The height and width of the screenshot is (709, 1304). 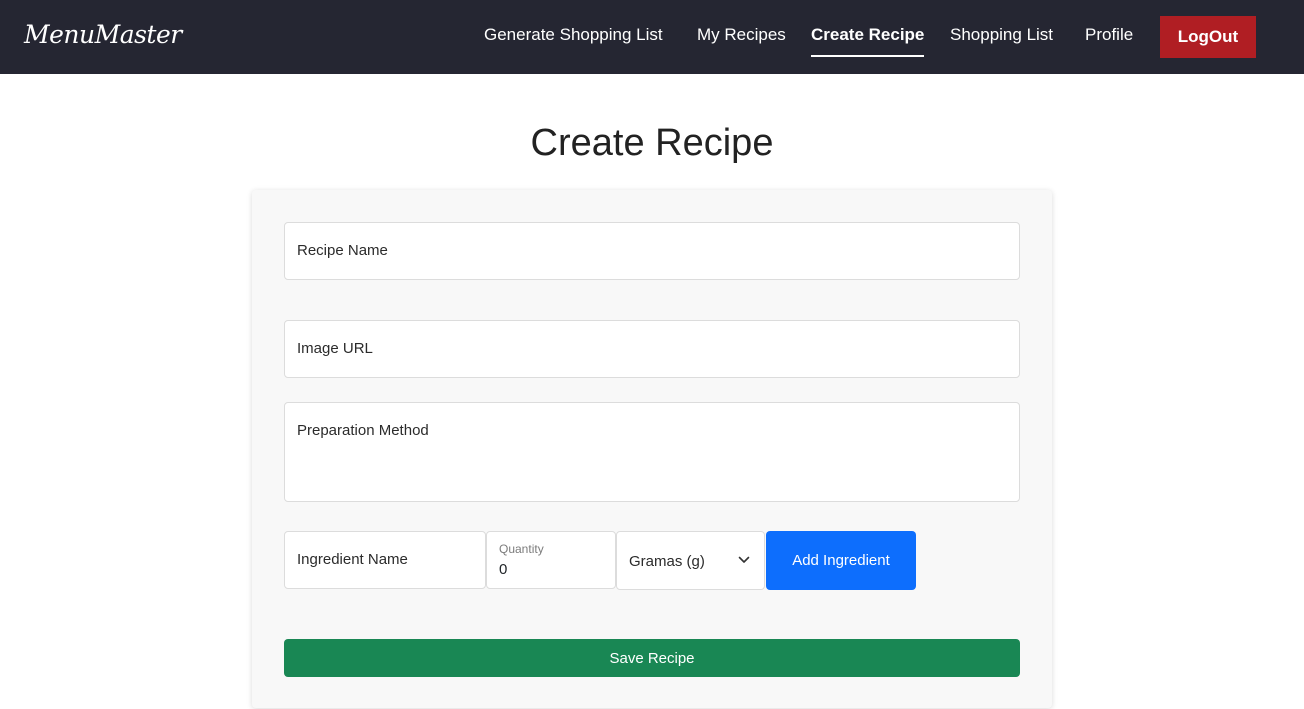 What do you see at coordinates (573, 35) in the screenshot?
I see `nav-link-generate-shopping-list: Generate Shopping List` at bounding box center [573, 35].